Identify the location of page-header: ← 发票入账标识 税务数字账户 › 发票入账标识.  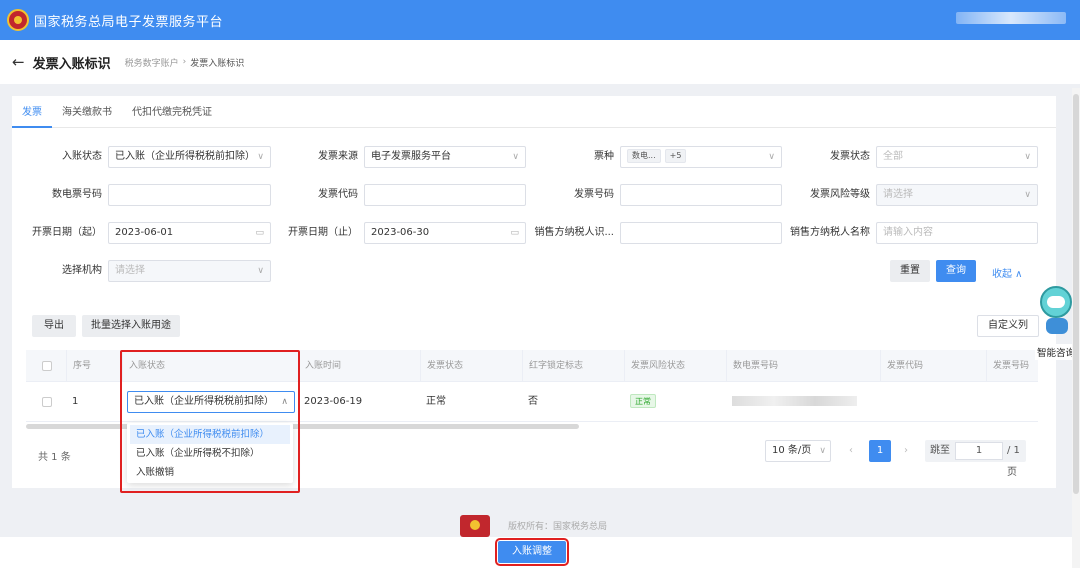
(540, 62).